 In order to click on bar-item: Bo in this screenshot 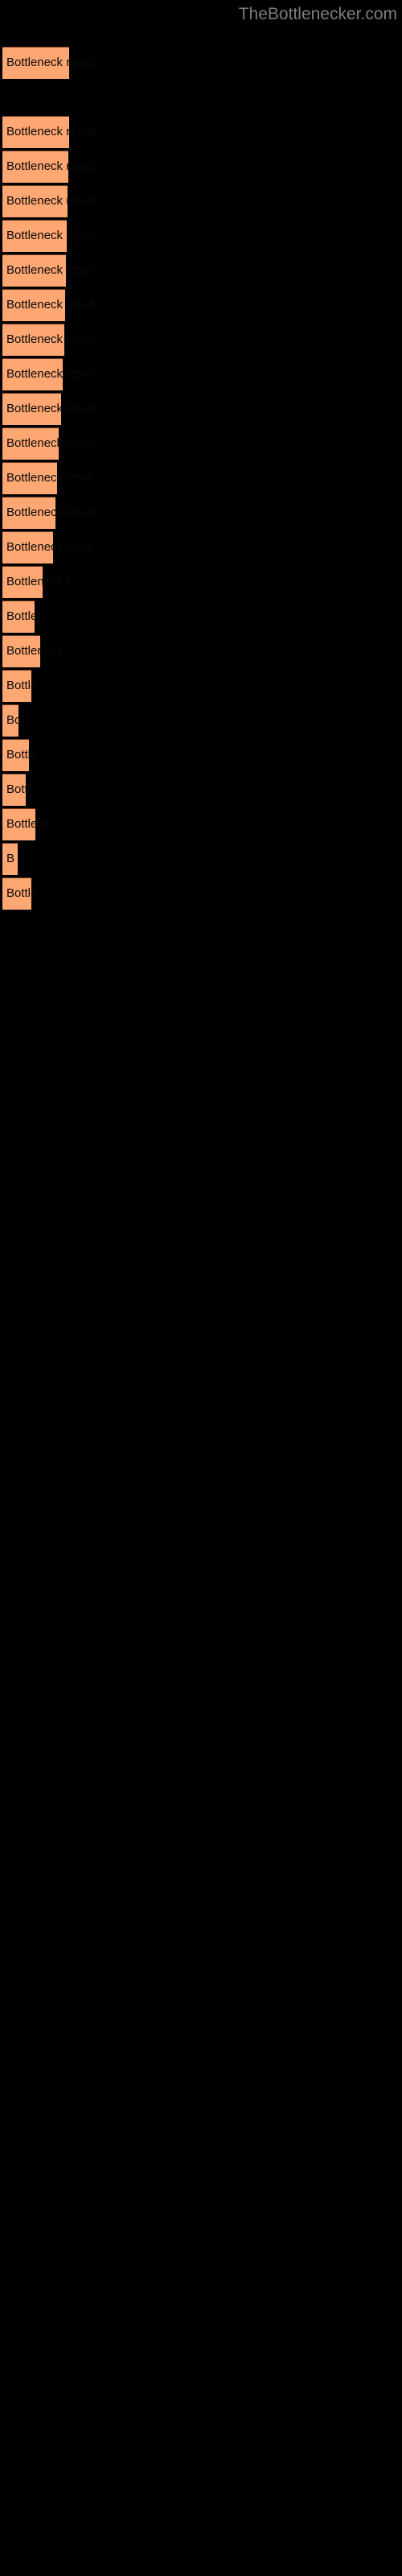, I will do `click(11, 720)`.